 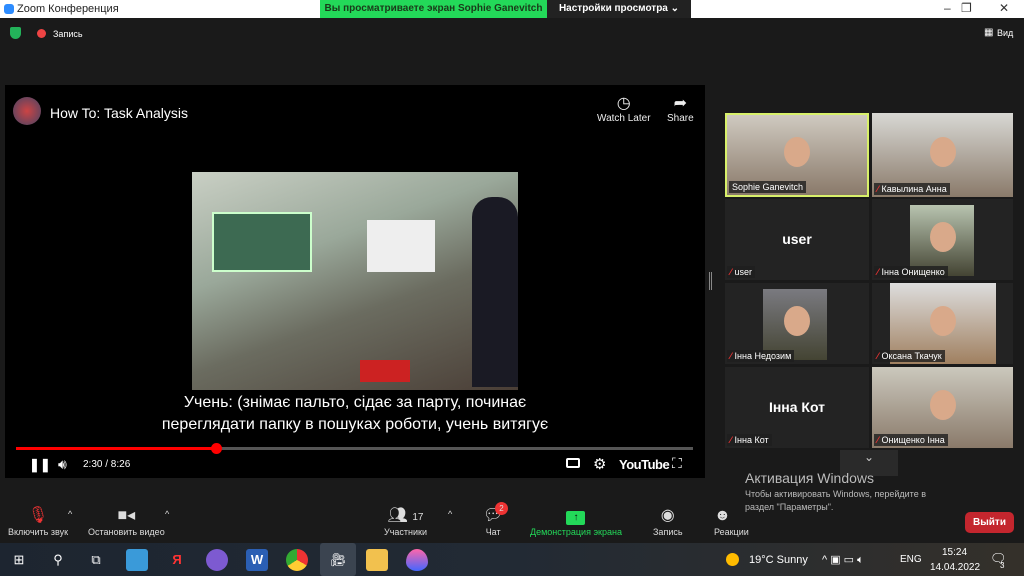 I want to click on participant-name-label: ⁄ Інна Кот, so click(x=749, y=440).